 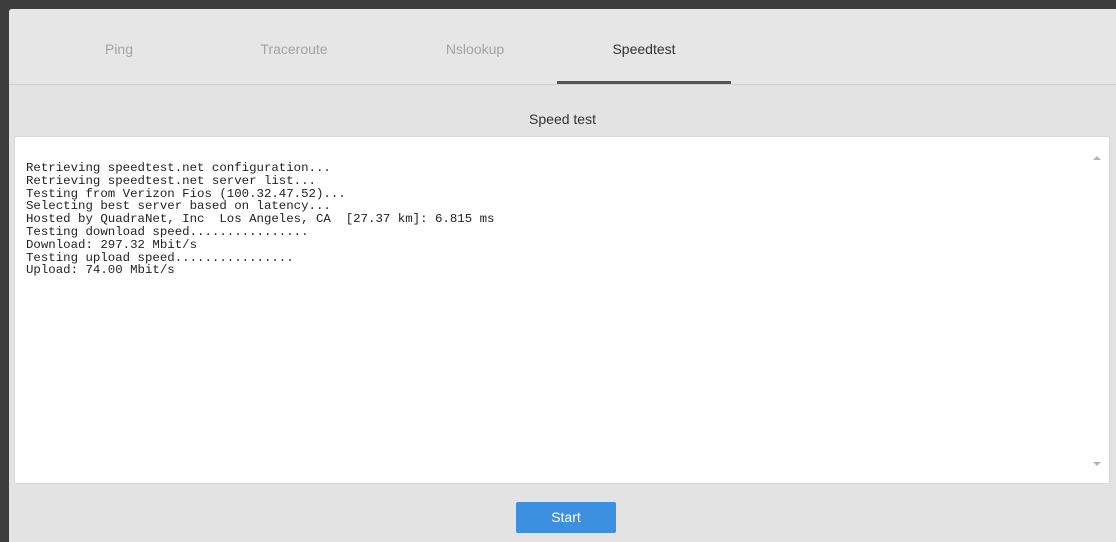 I want to click on scroll-down-arrow-icon, so click(x=1097, y=464).